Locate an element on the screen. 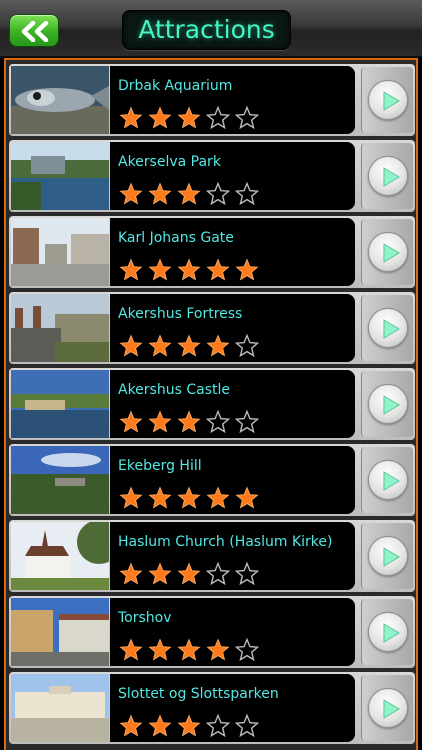  attraction-info: Ekeberg Hill is located at coordinates (232, 480).